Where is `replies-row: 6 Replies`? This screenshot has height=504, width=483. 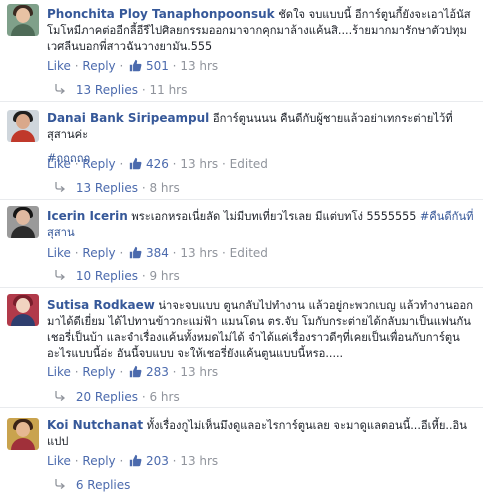
replies-row: 6 Replies is located at coordinates (92, 485).